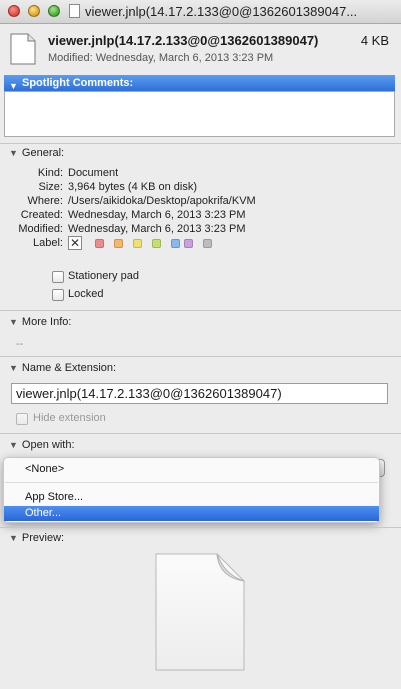 Image resolution: width=401 pixels, height=689 pixels. Describe the element at coordinates (58, 277) in the screenshot. I see `stationery-pad-checkbox` at that location.